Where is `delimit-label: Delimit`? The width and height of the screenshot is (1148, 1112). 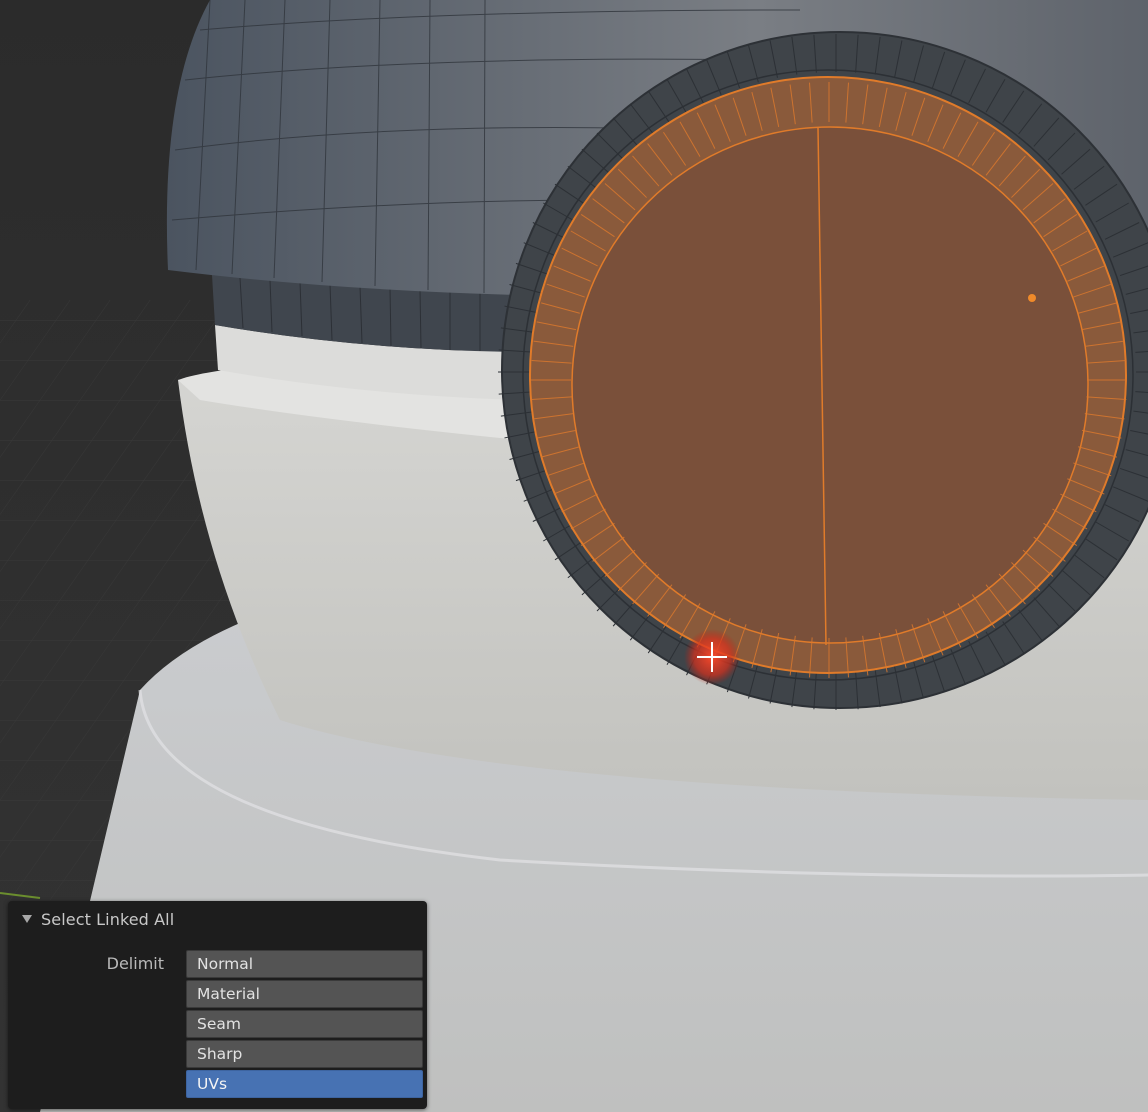
delimit-label: Delimit is located at coordinates (135, 963).